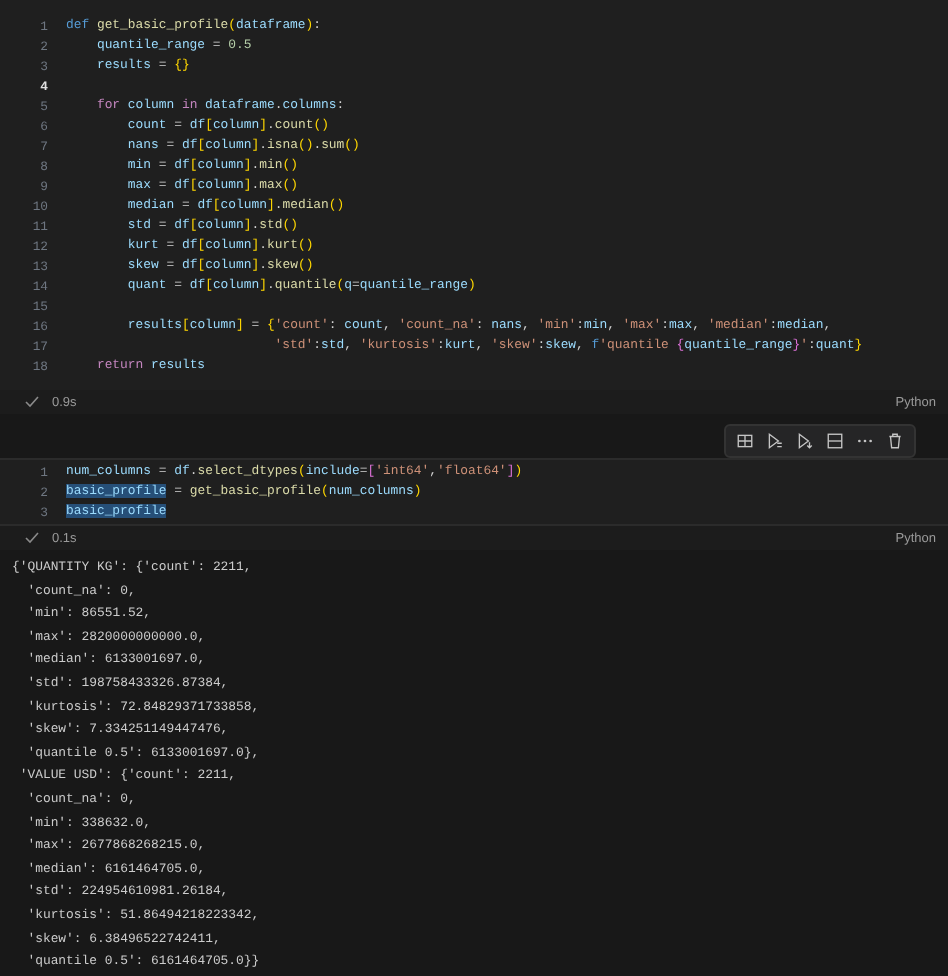 This screenshot has width=948, height=976. I want to click on split-button, so click(835, 441).